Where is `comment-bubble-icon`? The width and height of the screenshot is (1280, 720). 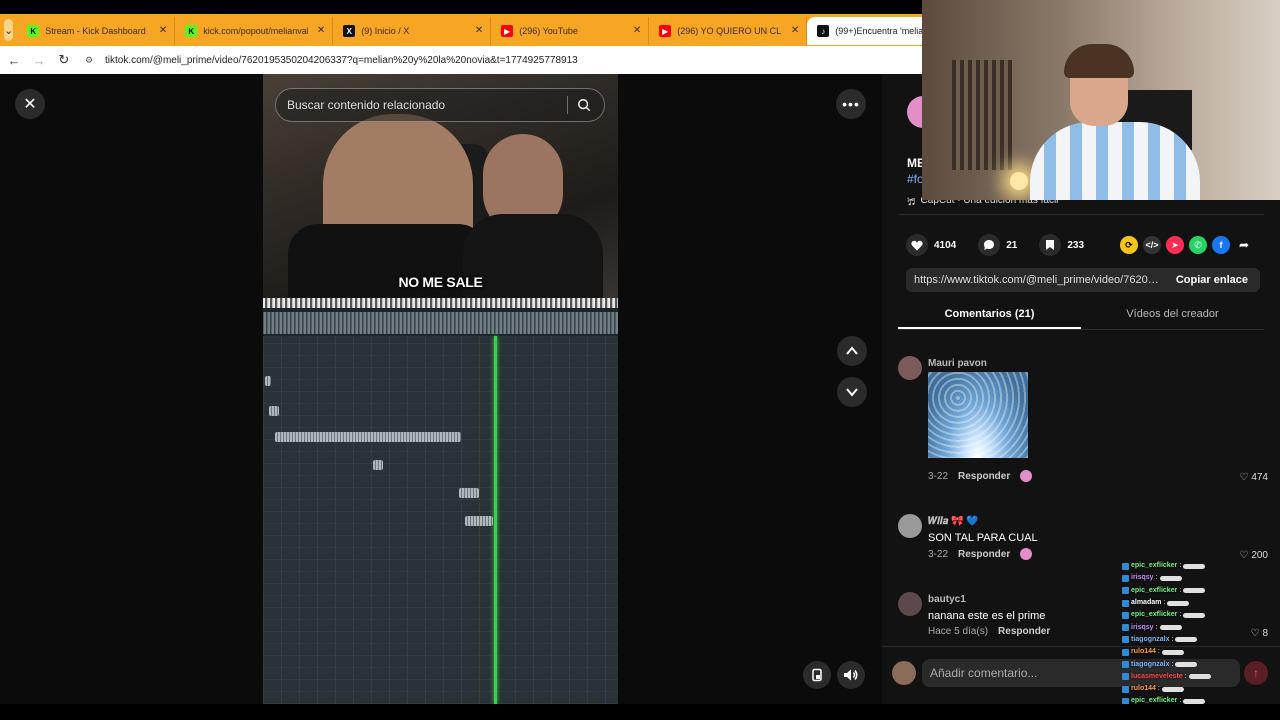
comment-bubble-icon is located at coordinates (989, 245).